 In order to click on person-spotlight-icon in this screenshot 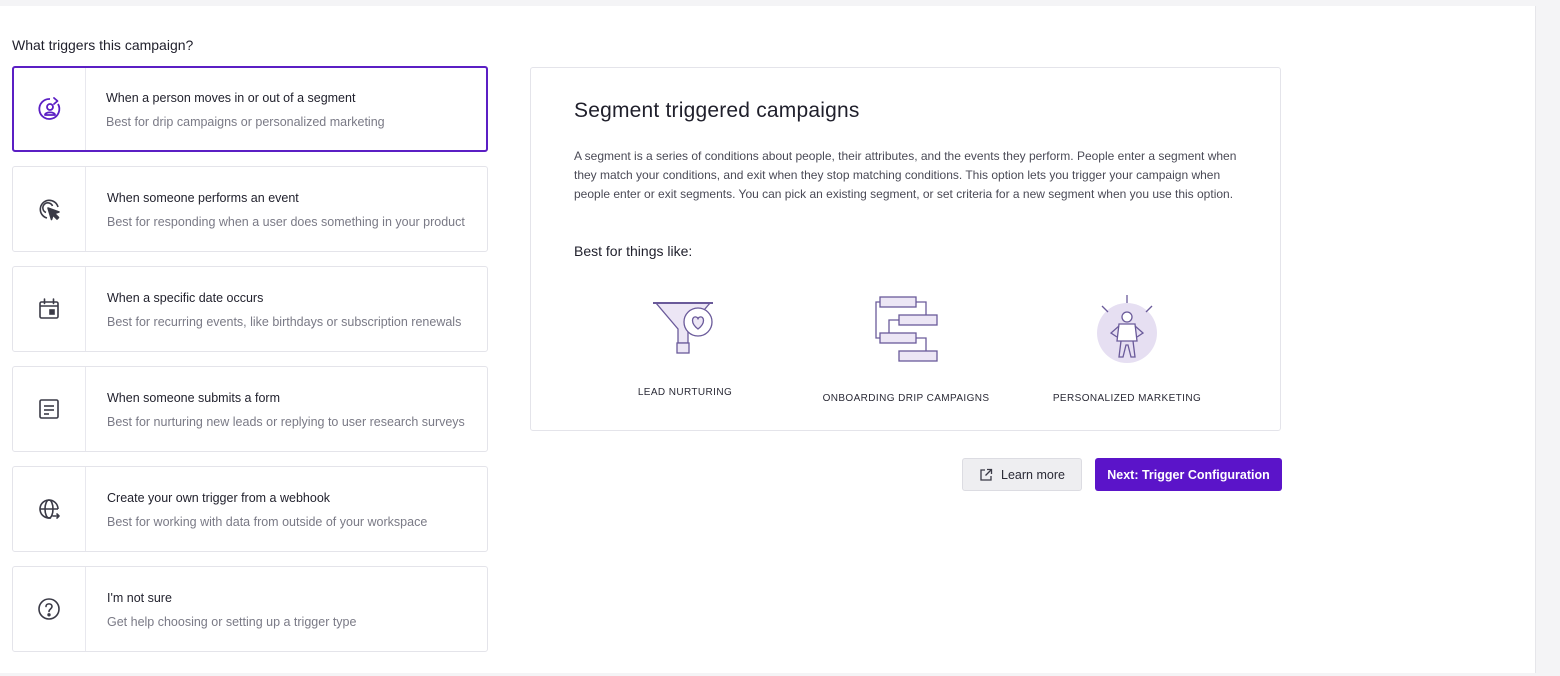, I will do `click(1127, 329)`.